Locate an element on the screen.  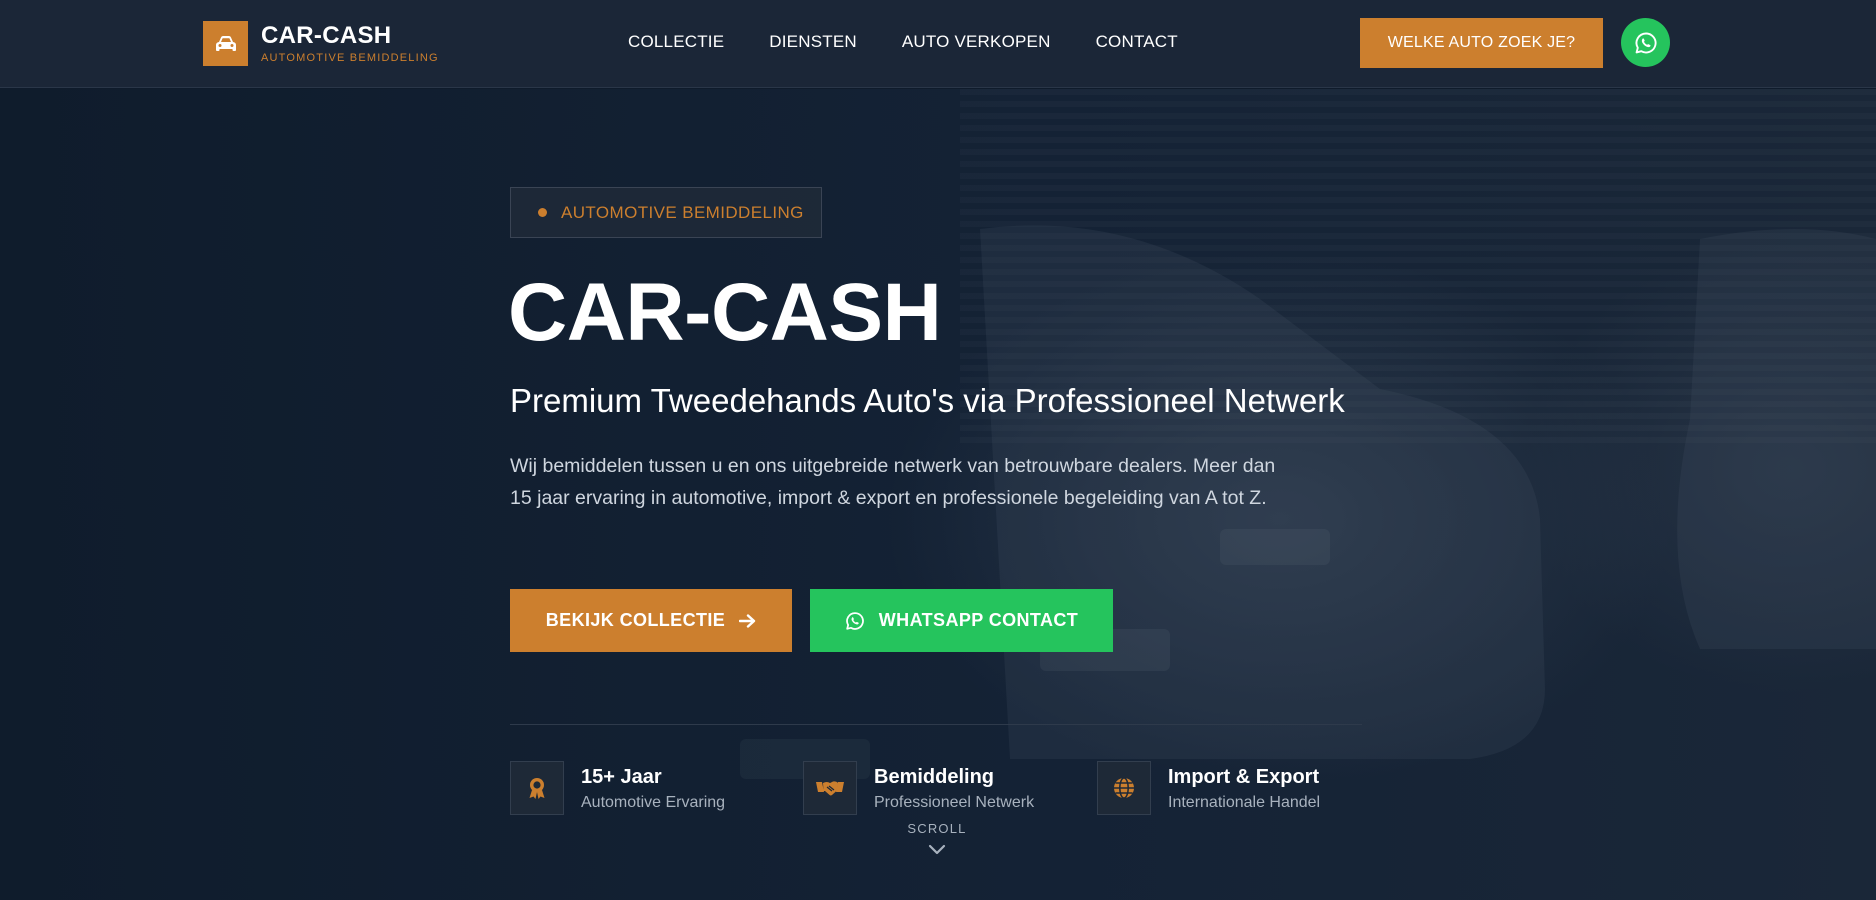
nav-link-diensten: DIENSTEN is located at coordinates (813, 42).